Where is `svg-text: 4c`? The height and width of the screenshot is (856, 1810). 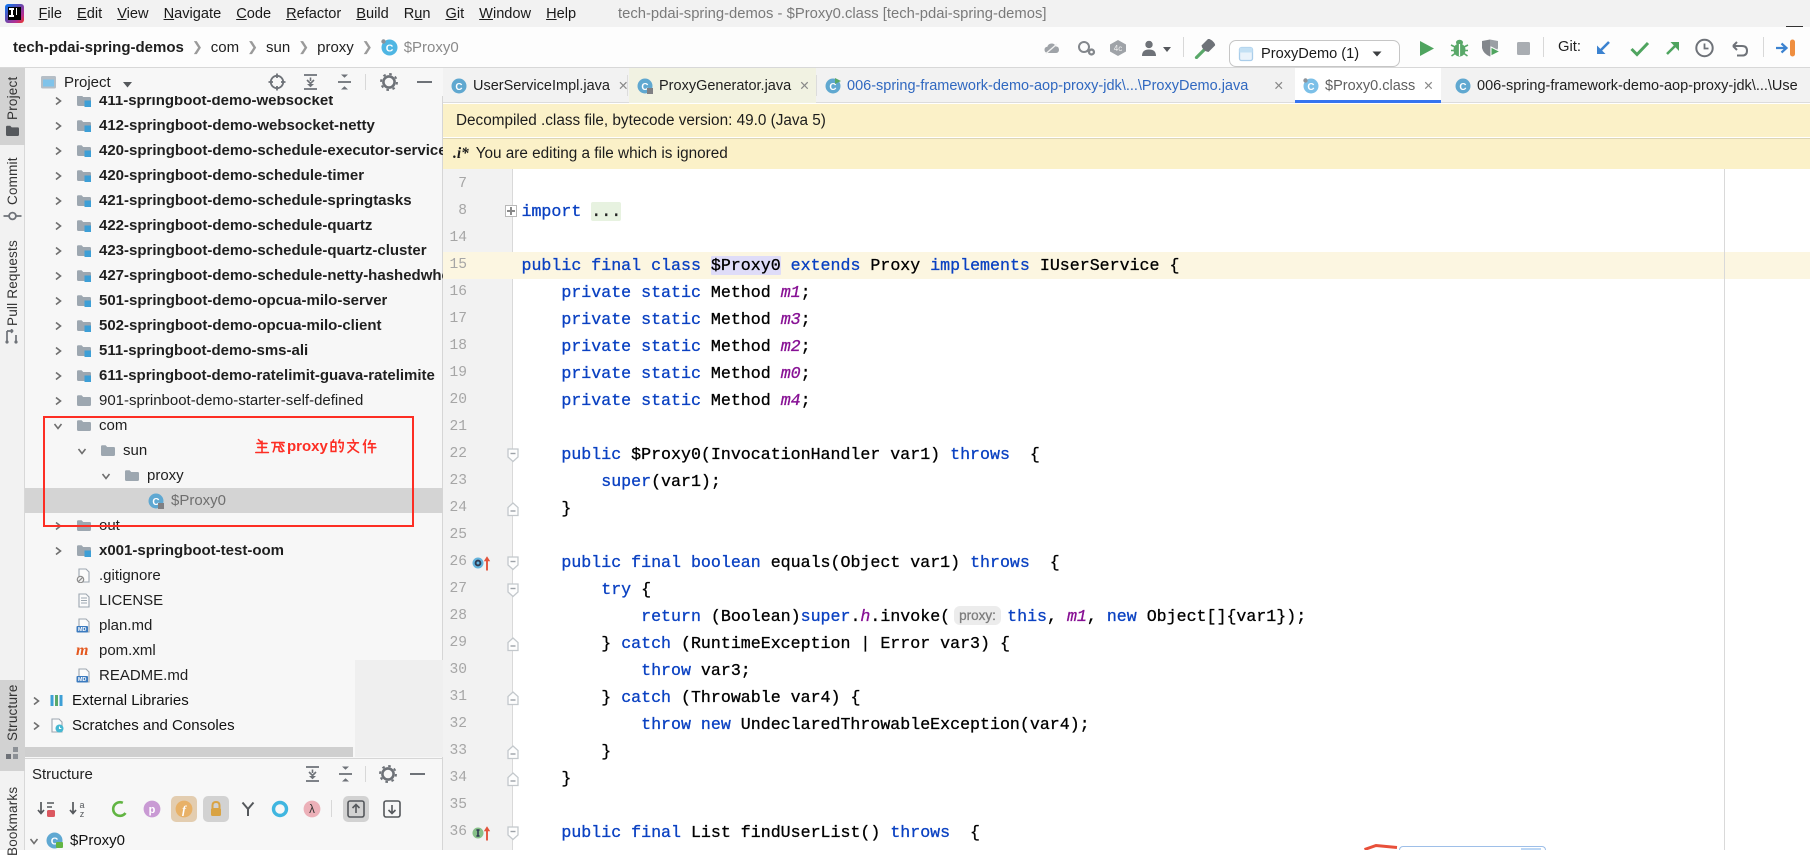
svg-text: 4c is located at coordinates (1118, 48).